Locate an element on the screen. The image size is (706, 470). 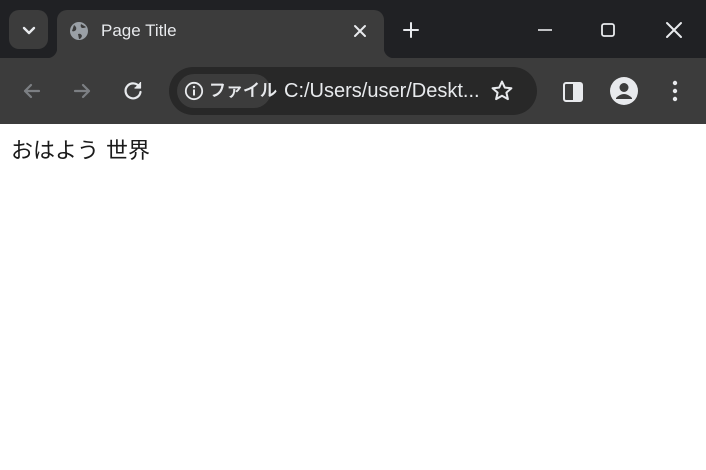
info-icon is located at coordinates (194, 91).